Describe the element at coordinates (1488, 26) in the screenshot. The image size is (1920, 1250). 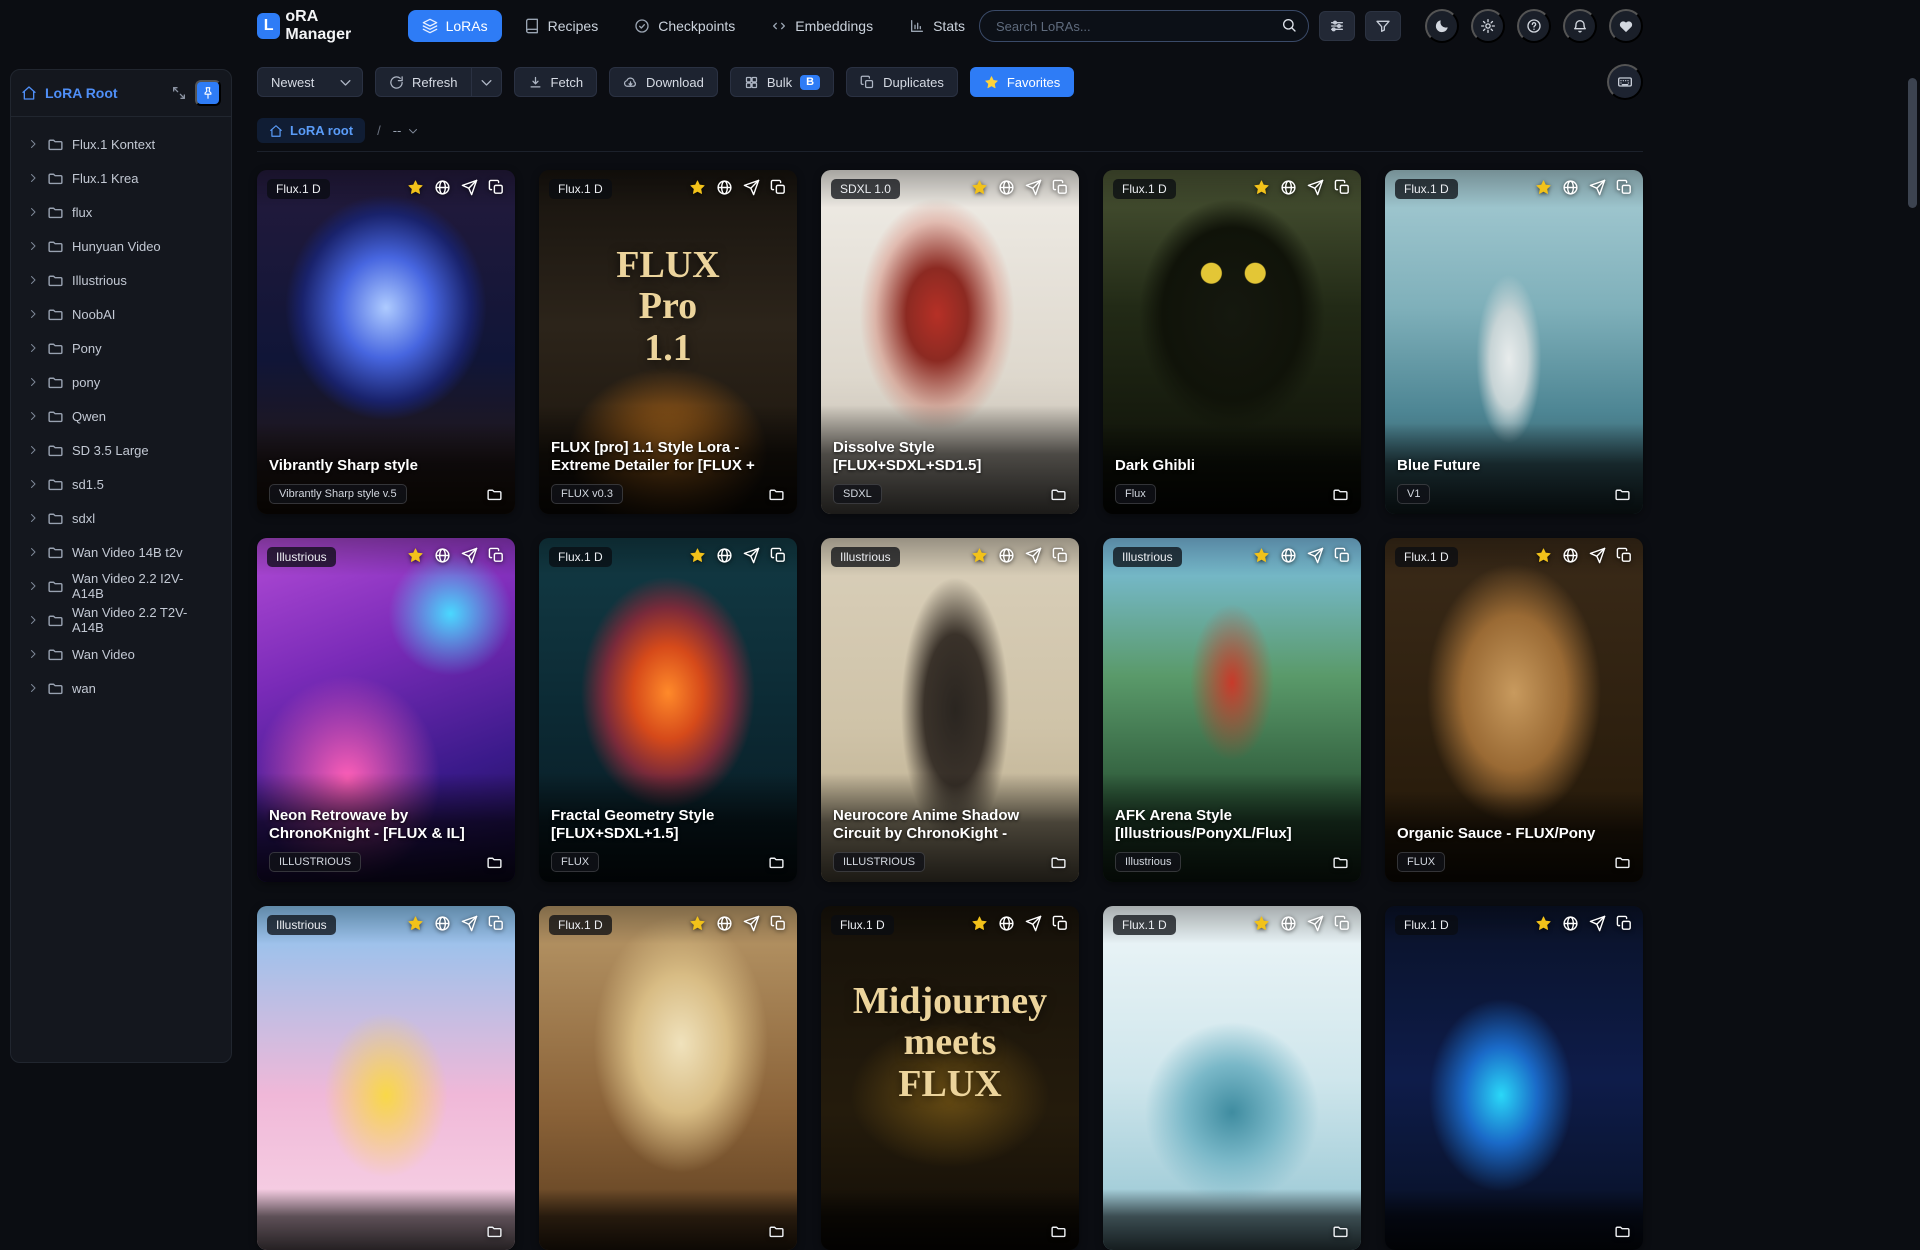
I see `settings-button` at that location.